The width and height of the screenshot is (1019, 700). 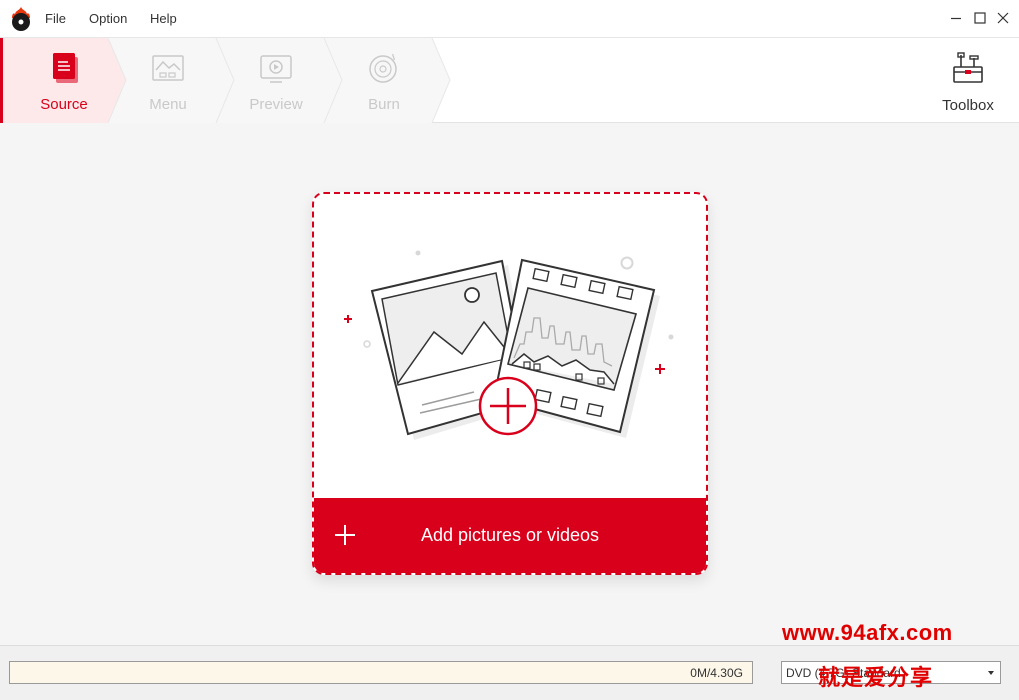 What do you see at coordinates (65, 68) in the screenshot?
I see `source-document-icon` at bounding box center [65, 68].